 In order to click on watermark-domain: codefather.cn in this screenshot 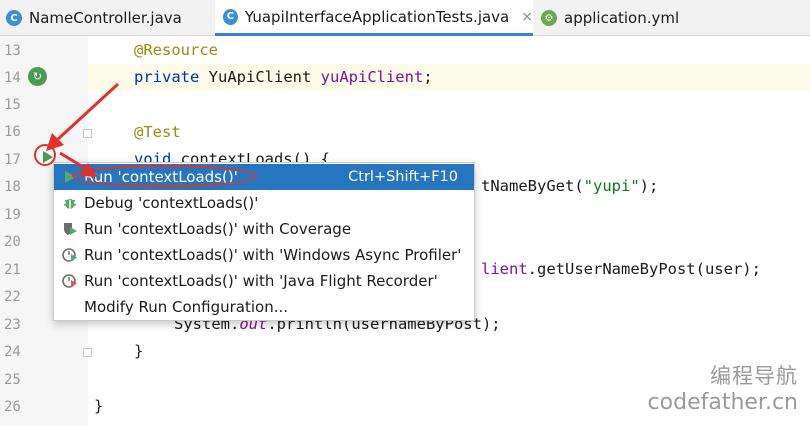, I will do `click(722, 402)`.